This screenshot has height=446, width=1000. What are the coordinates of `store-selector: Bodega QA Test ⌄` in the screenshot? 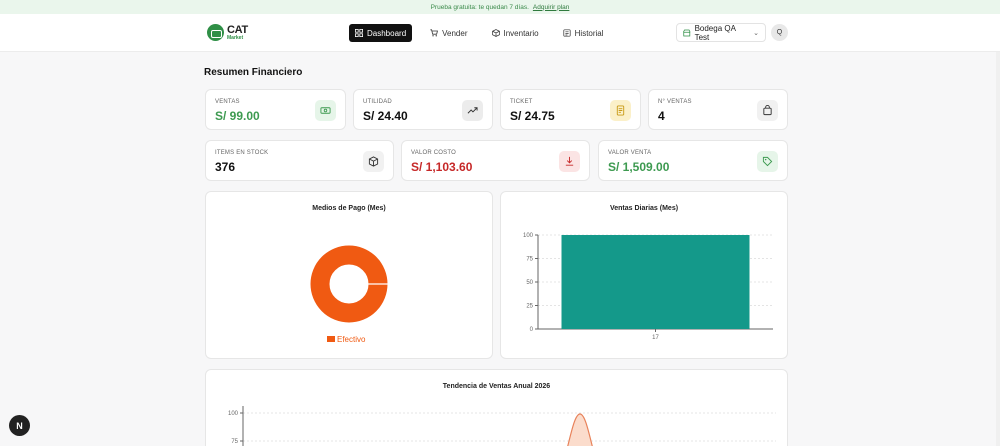 It's located at (721, 32).